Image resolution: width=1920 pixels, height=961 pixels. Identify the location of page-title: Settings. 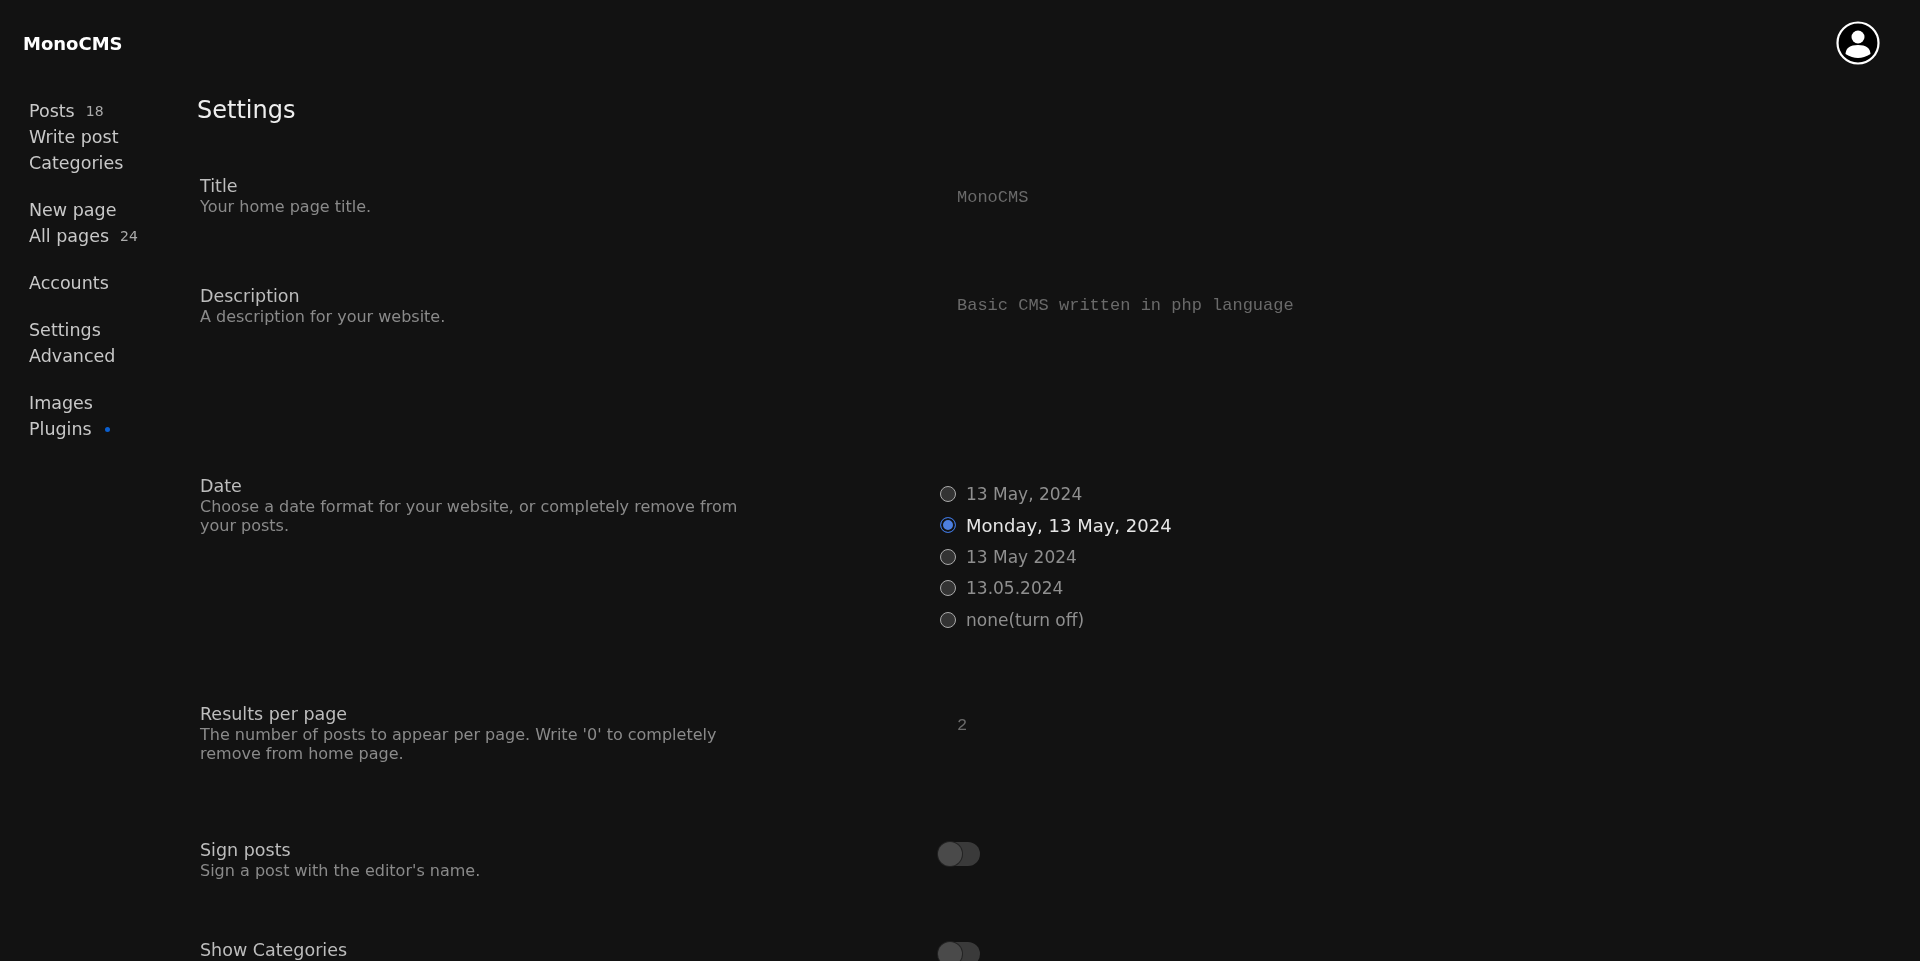
(247, 110).